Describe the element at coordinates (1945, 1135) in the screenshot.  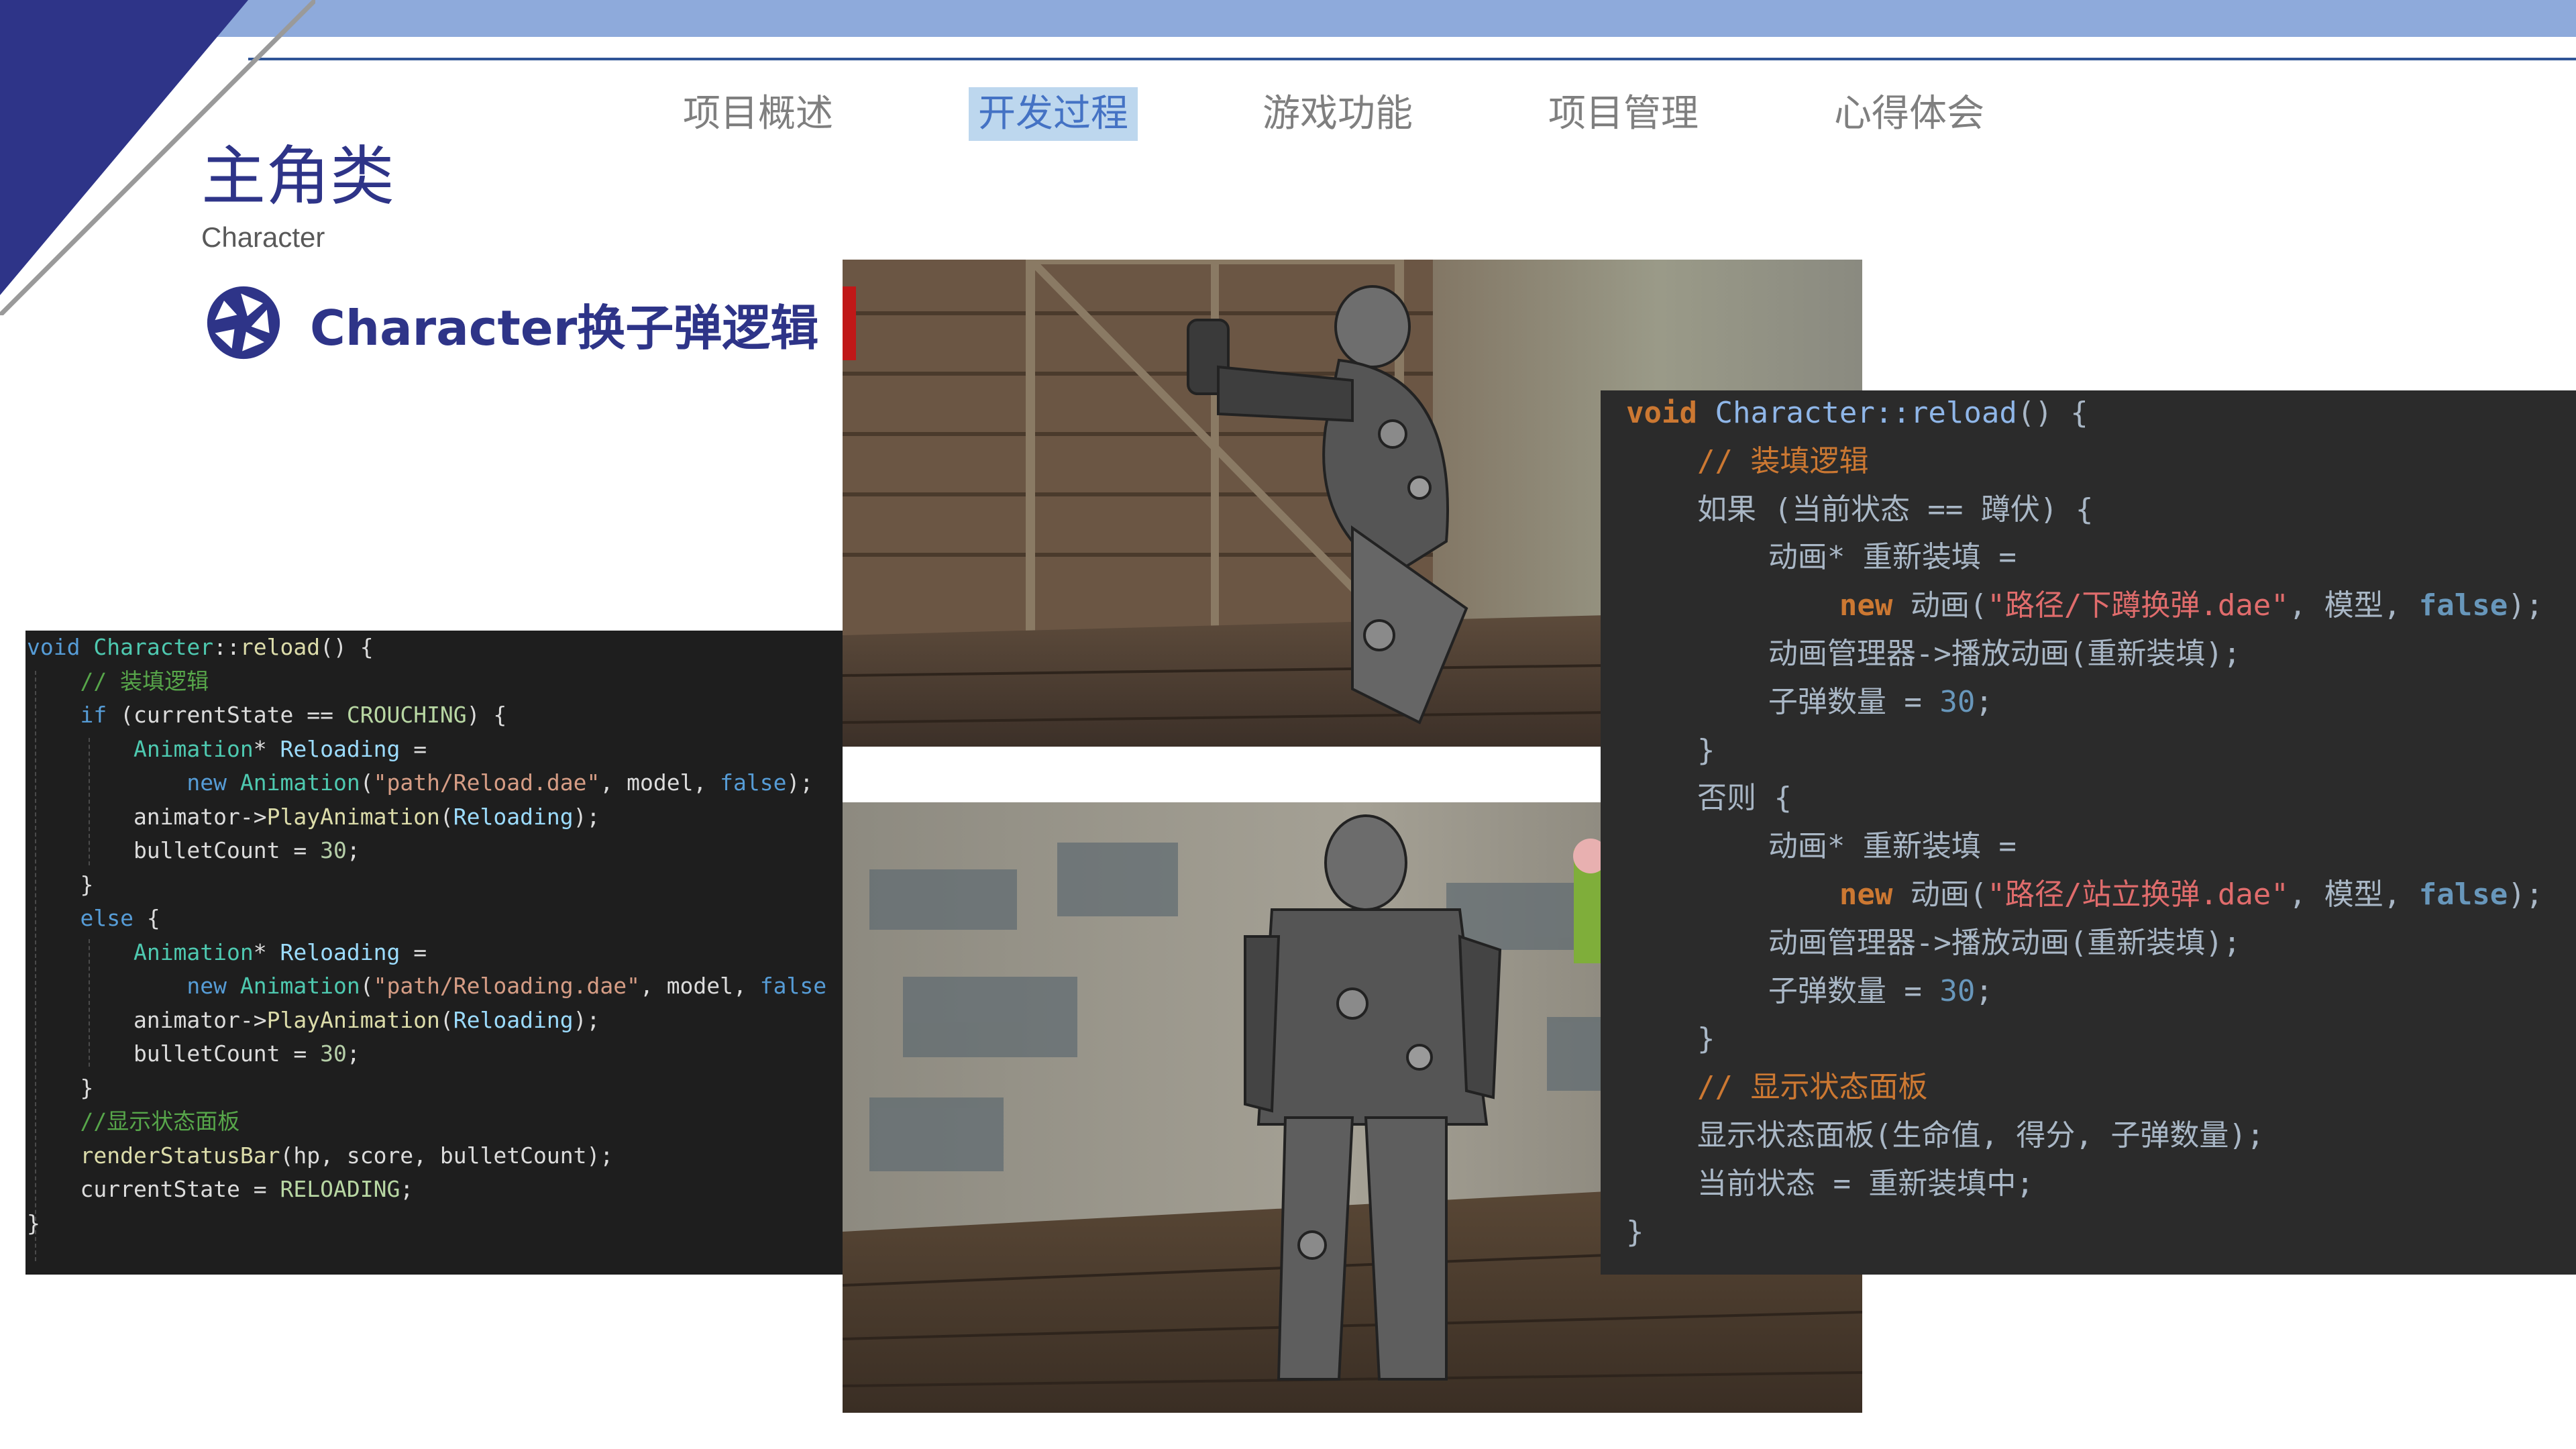
I see `code-token: 显示状态面板(生命值, 得分, 子弹数量);` at that location.